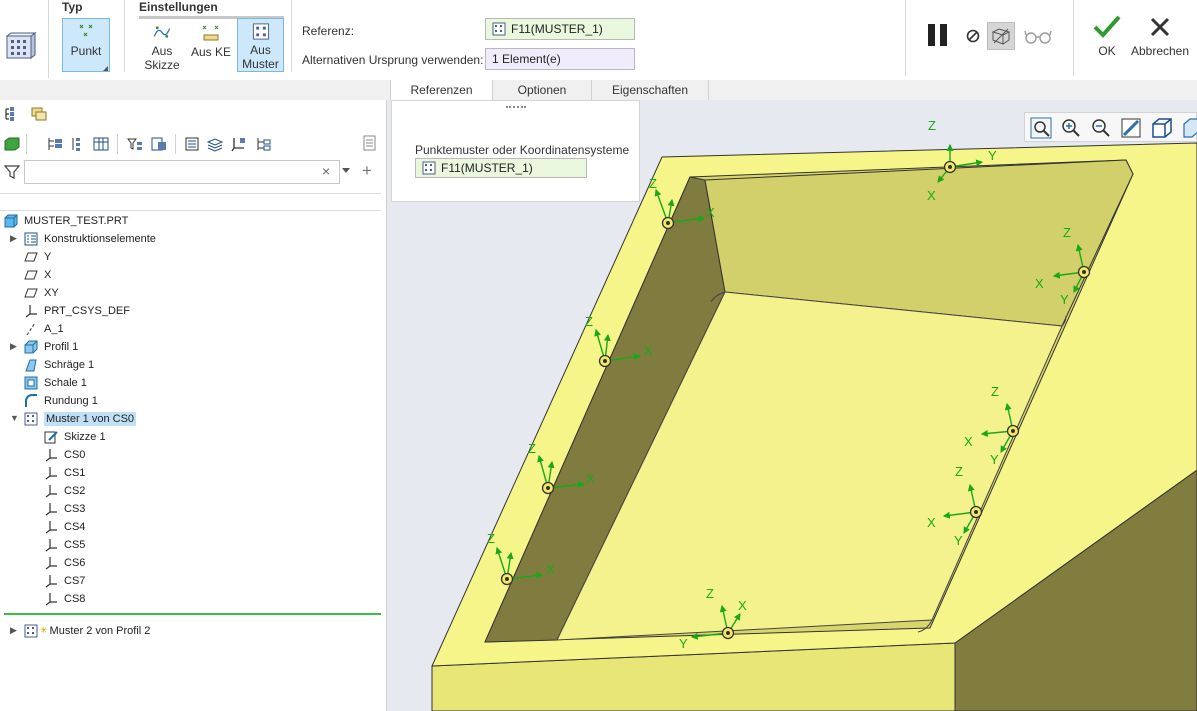 This screenshot has width=1197, height=711. Describe the element at coordinates (87, 630) in the screenshot. I see `tree-item-pattern2: ✳ Muster 2 von Profil 2` at that location.